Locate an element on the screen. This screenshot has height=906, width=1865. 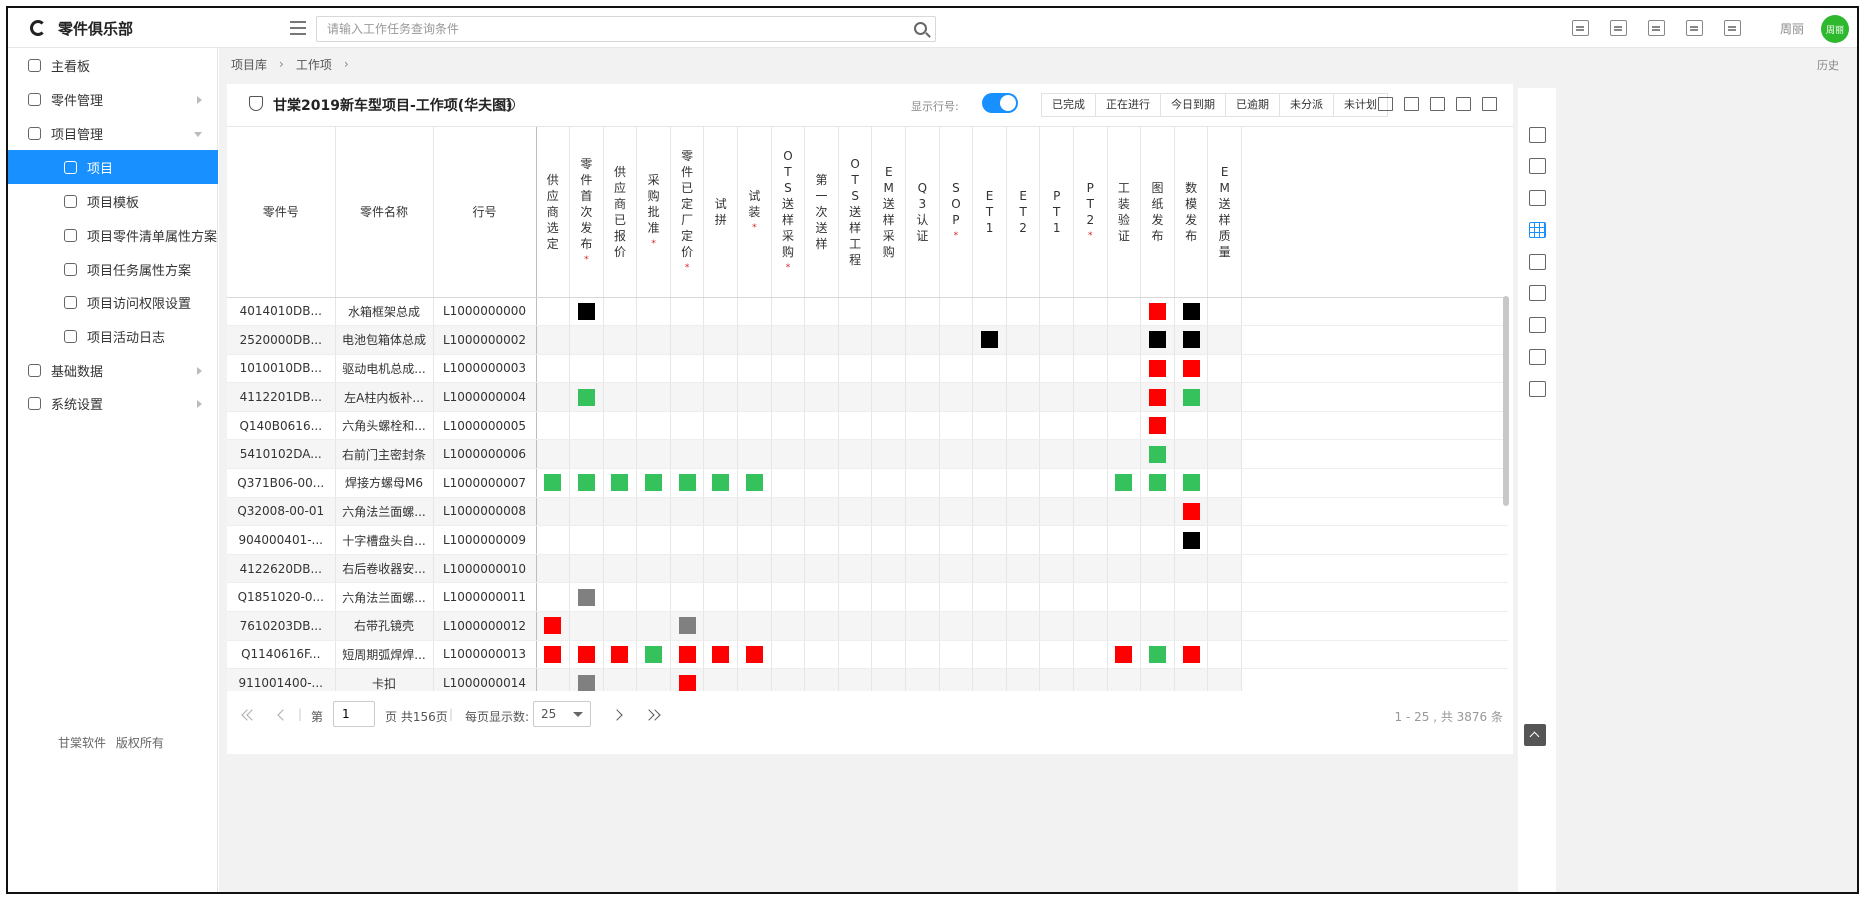
task-column-header: EM送样质量 is located at coordinates (1224, 212).